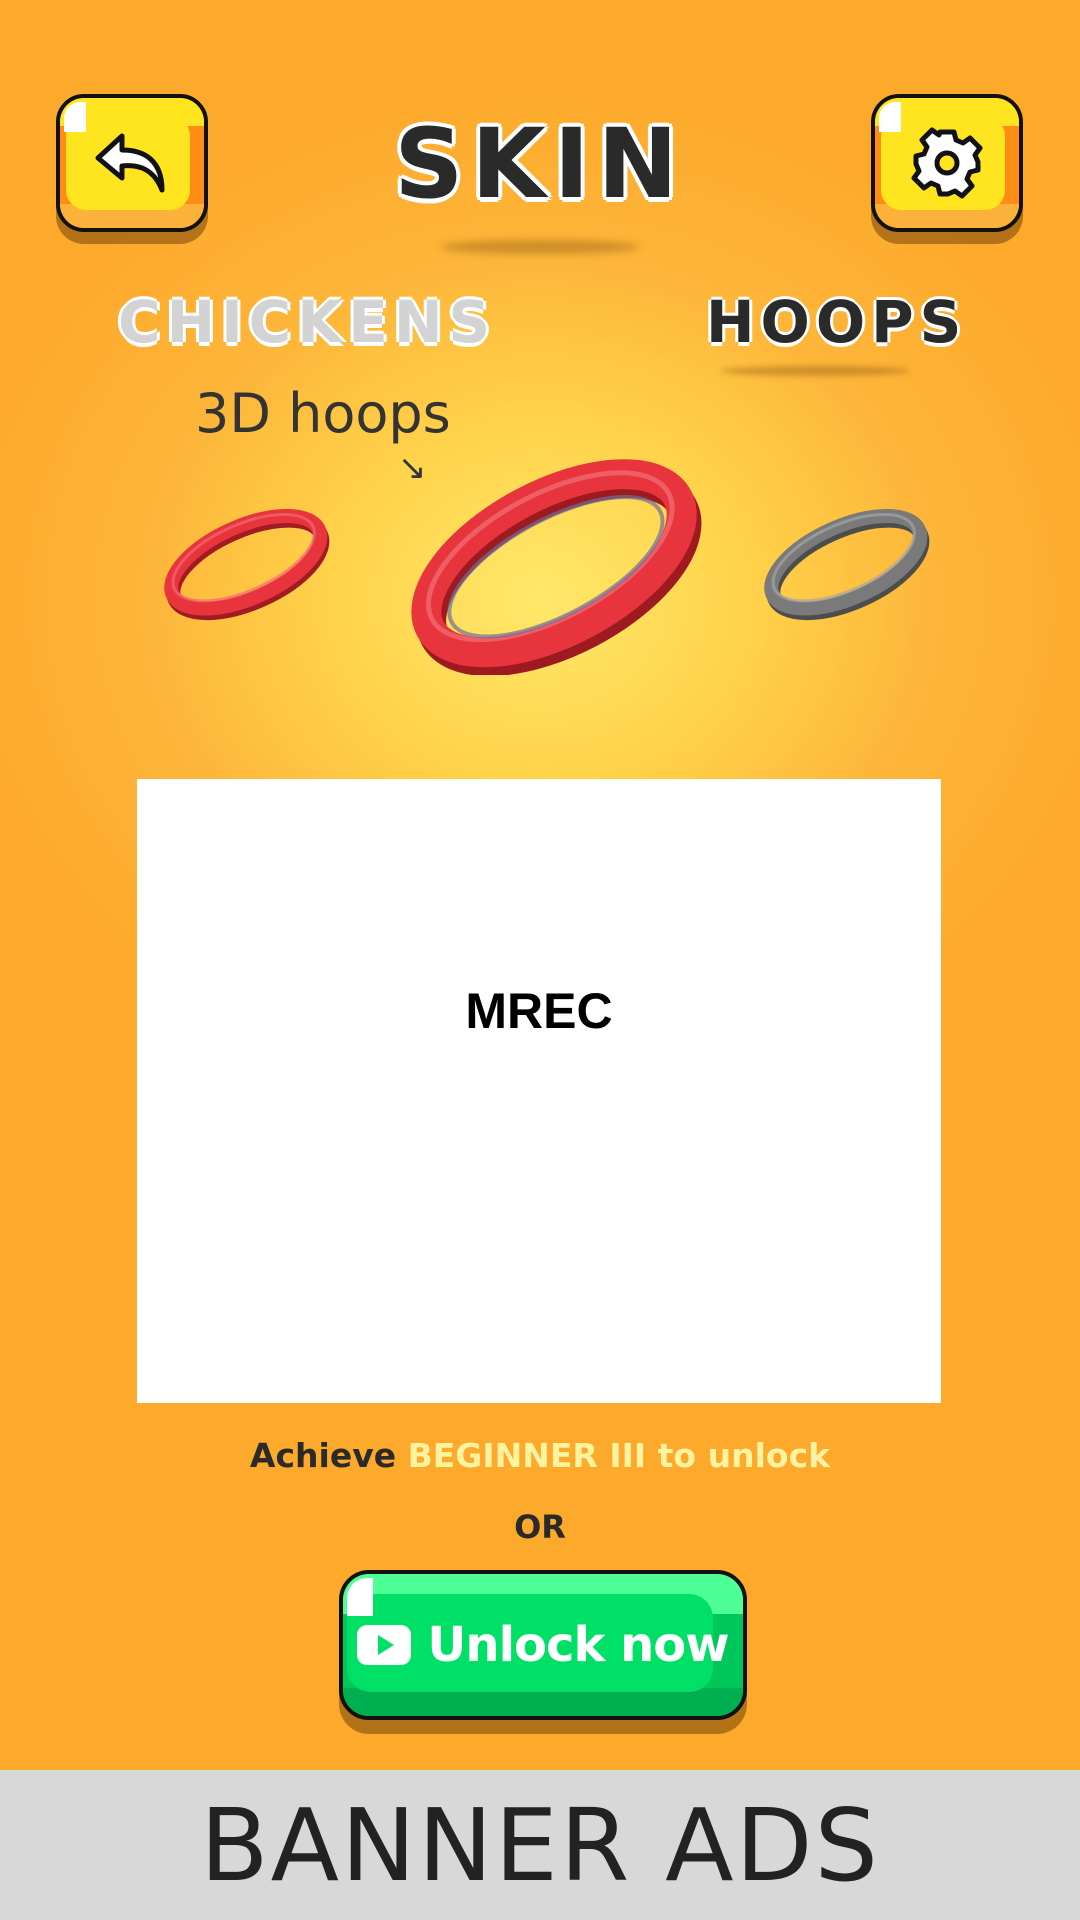  I want to click on banner-ad: BANNER ADS, so click(540, 1845).